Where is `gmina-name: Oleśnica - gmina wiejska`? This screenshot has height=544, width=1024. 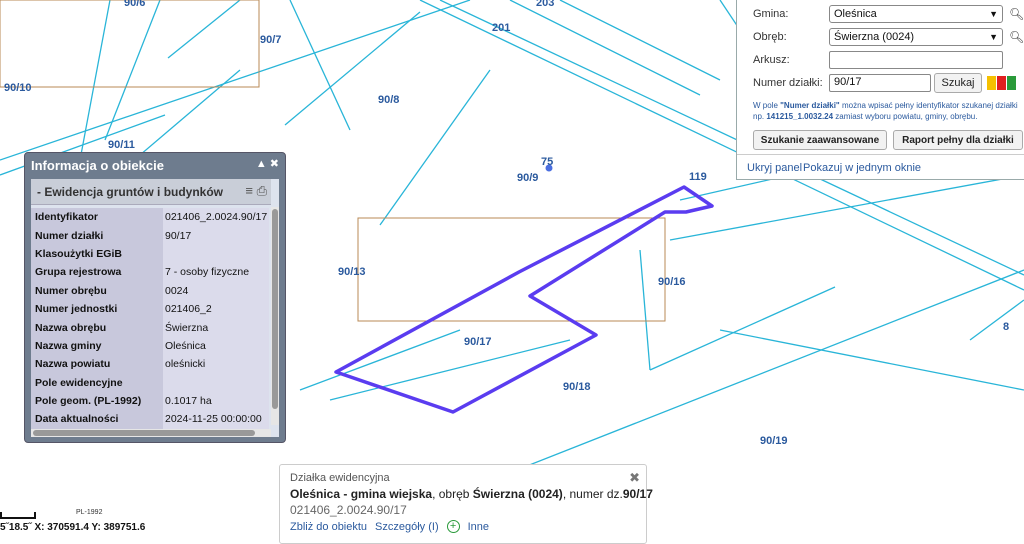 gmina-name: Oleśnica - gmina wiejska is located at coordinates (361, 494).